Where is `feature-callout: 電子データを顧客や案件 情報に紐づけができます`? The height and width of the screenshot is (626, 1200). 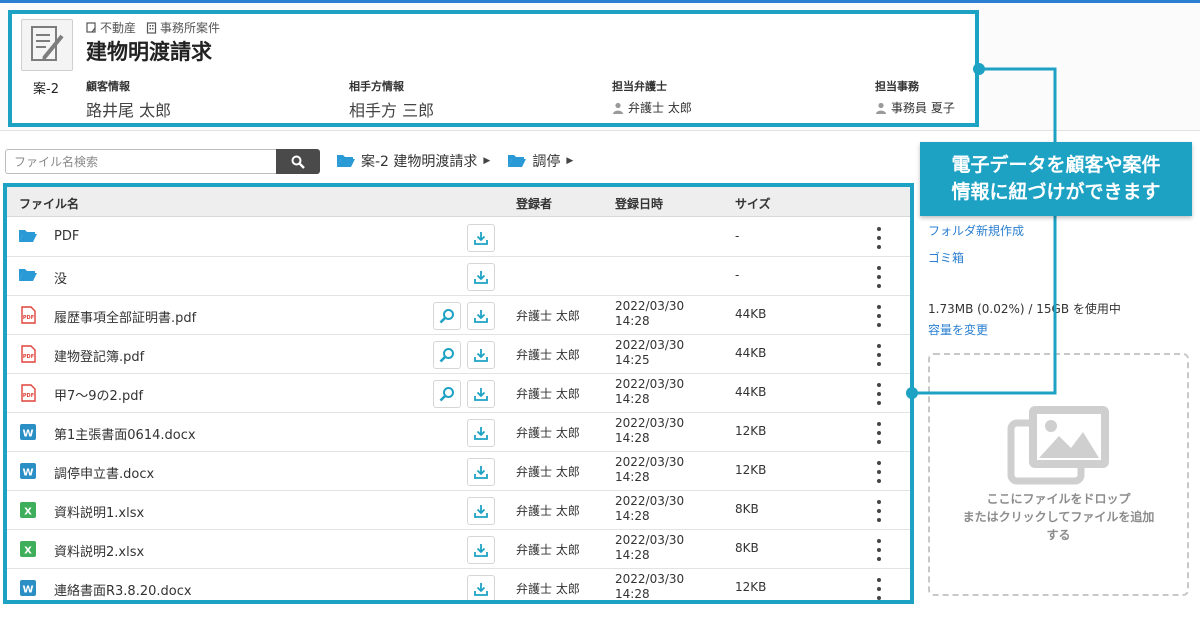
feature-callout: 電子データを顧客や案件 情報に紐づけができます is located at coordinates (1056, 179).